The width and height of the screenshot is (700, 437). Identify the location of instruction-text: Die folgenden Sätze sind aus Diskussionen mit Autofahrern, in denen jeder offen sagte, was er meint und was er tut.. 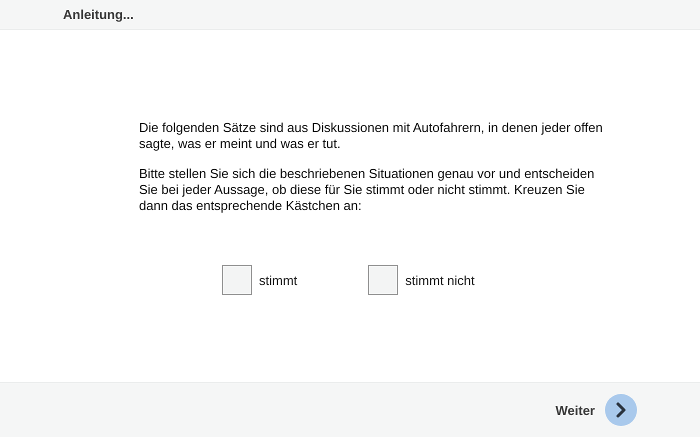
(371, 136).